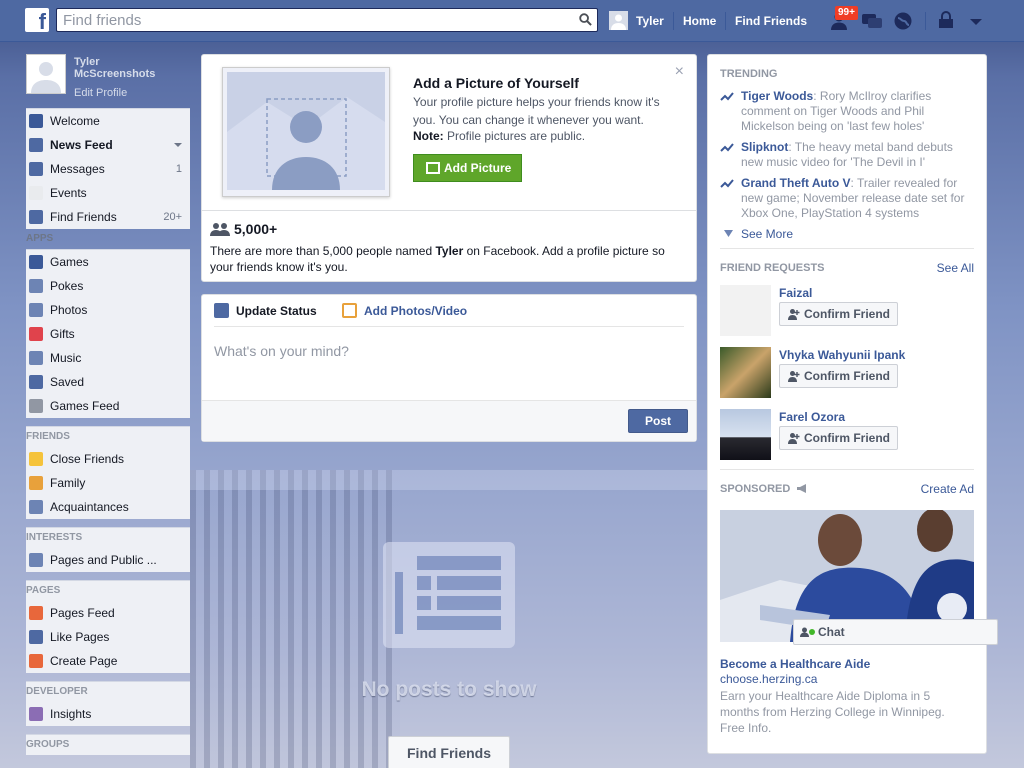 Image resolution: width=1024 pixels, height=768 pixels. I want to click on nav-developer-wrap: DEVELOPER Insights, so click(108, 703).